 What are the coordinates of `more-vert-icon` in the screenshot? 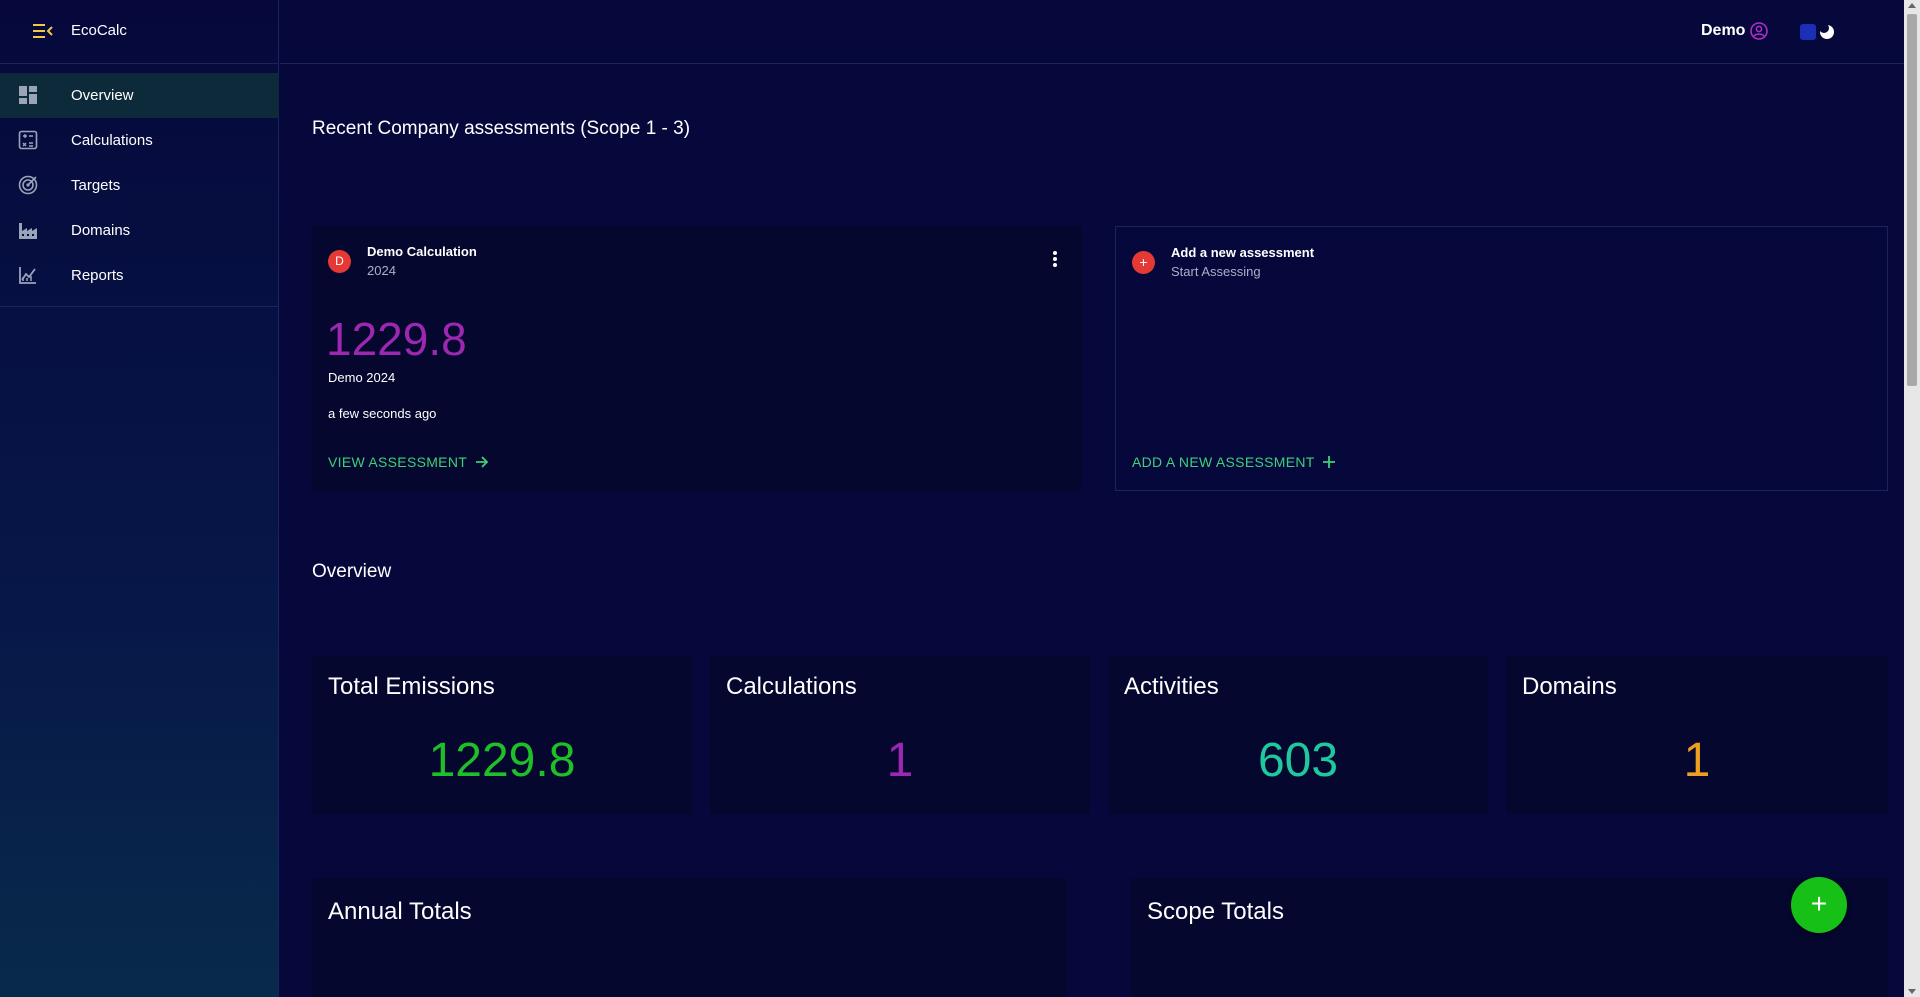 It's located at (1055, 259).